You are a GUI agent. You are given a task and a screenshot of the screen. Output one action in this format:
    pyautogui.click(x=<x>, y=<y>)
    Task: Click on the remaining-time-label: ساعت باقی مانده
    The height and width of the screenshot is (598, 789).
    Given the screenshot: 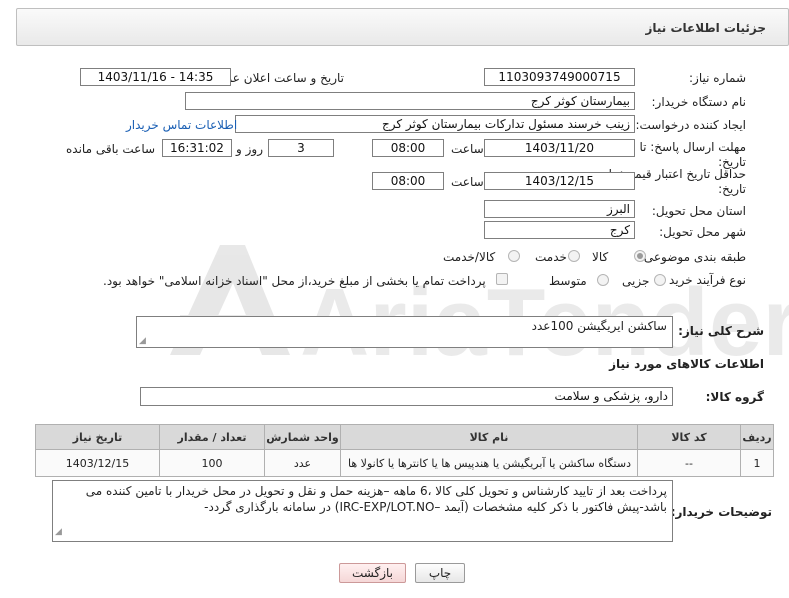 What is the action you would take?
    pyautogui.click(x=111, y=149)
    